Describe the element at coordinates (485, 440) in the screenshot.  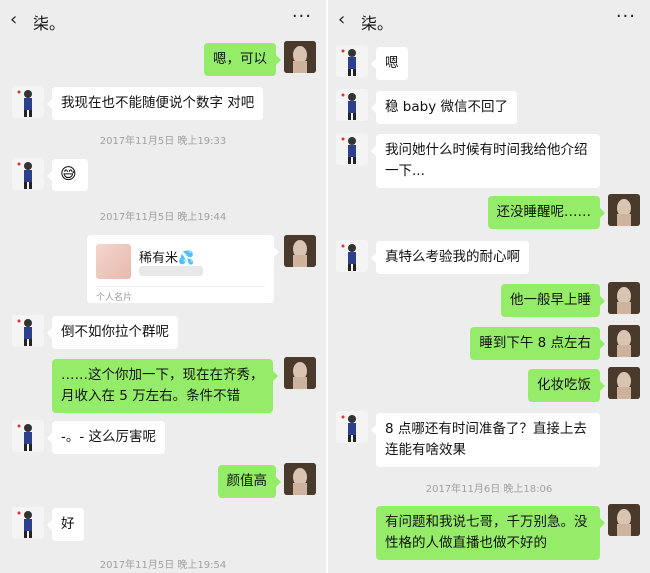
I see `message-bubble-received: 8 点哪还有时间准备了？直接上去连能有啥效果` at that location.